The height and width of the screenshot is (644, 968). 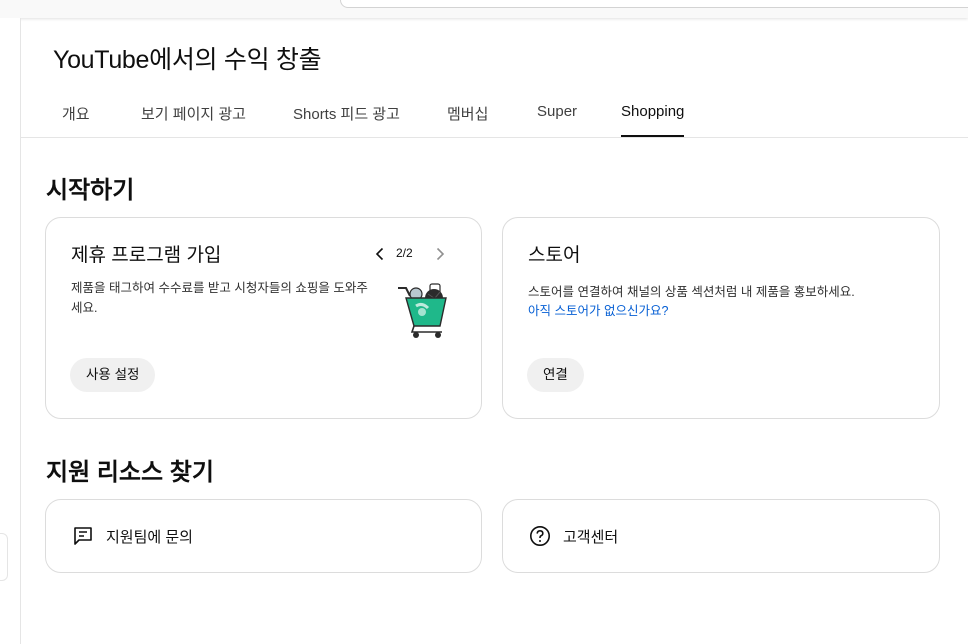 What do you see at coordinates (467, 120) in the screenshot?
I see `tab-memberships: 멤버십` at bounding box center [467, 120].